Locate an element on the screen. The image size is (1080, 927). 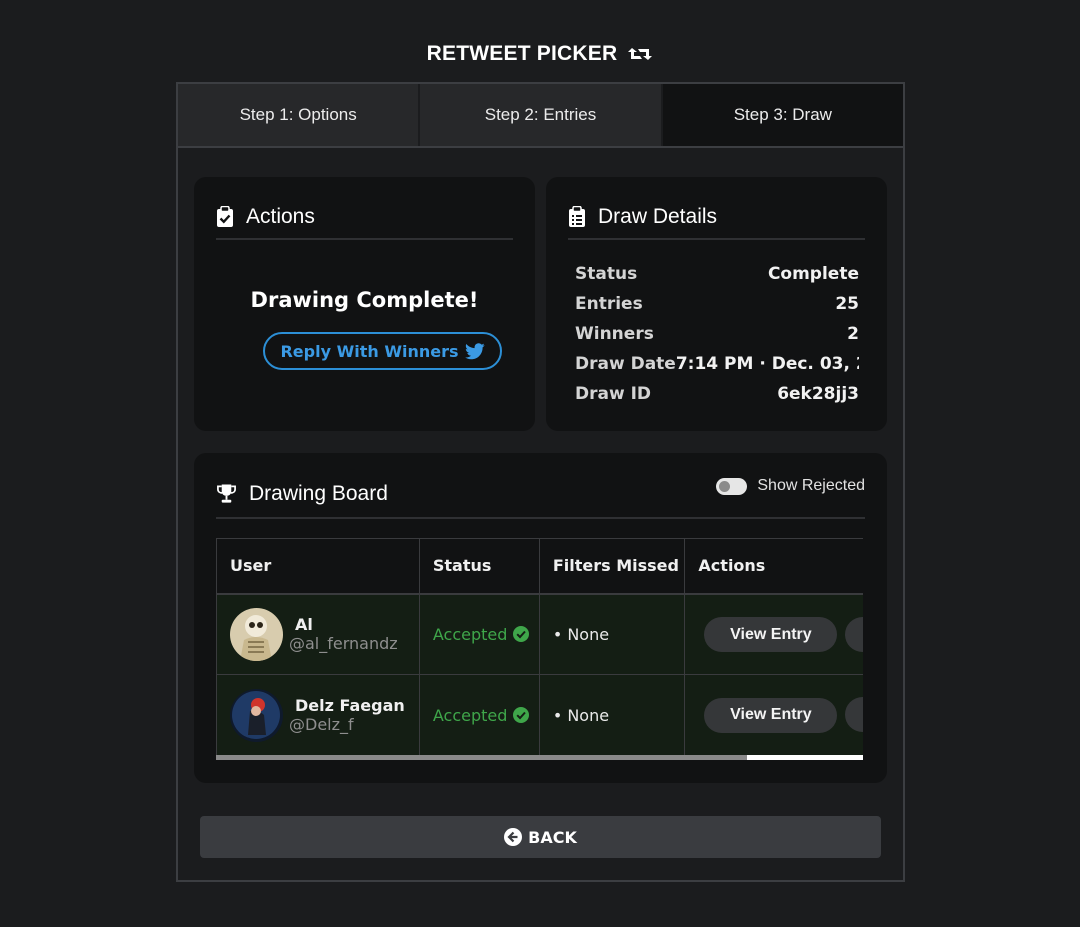
scrollbar-thumb is located at coordinates (481, 757).